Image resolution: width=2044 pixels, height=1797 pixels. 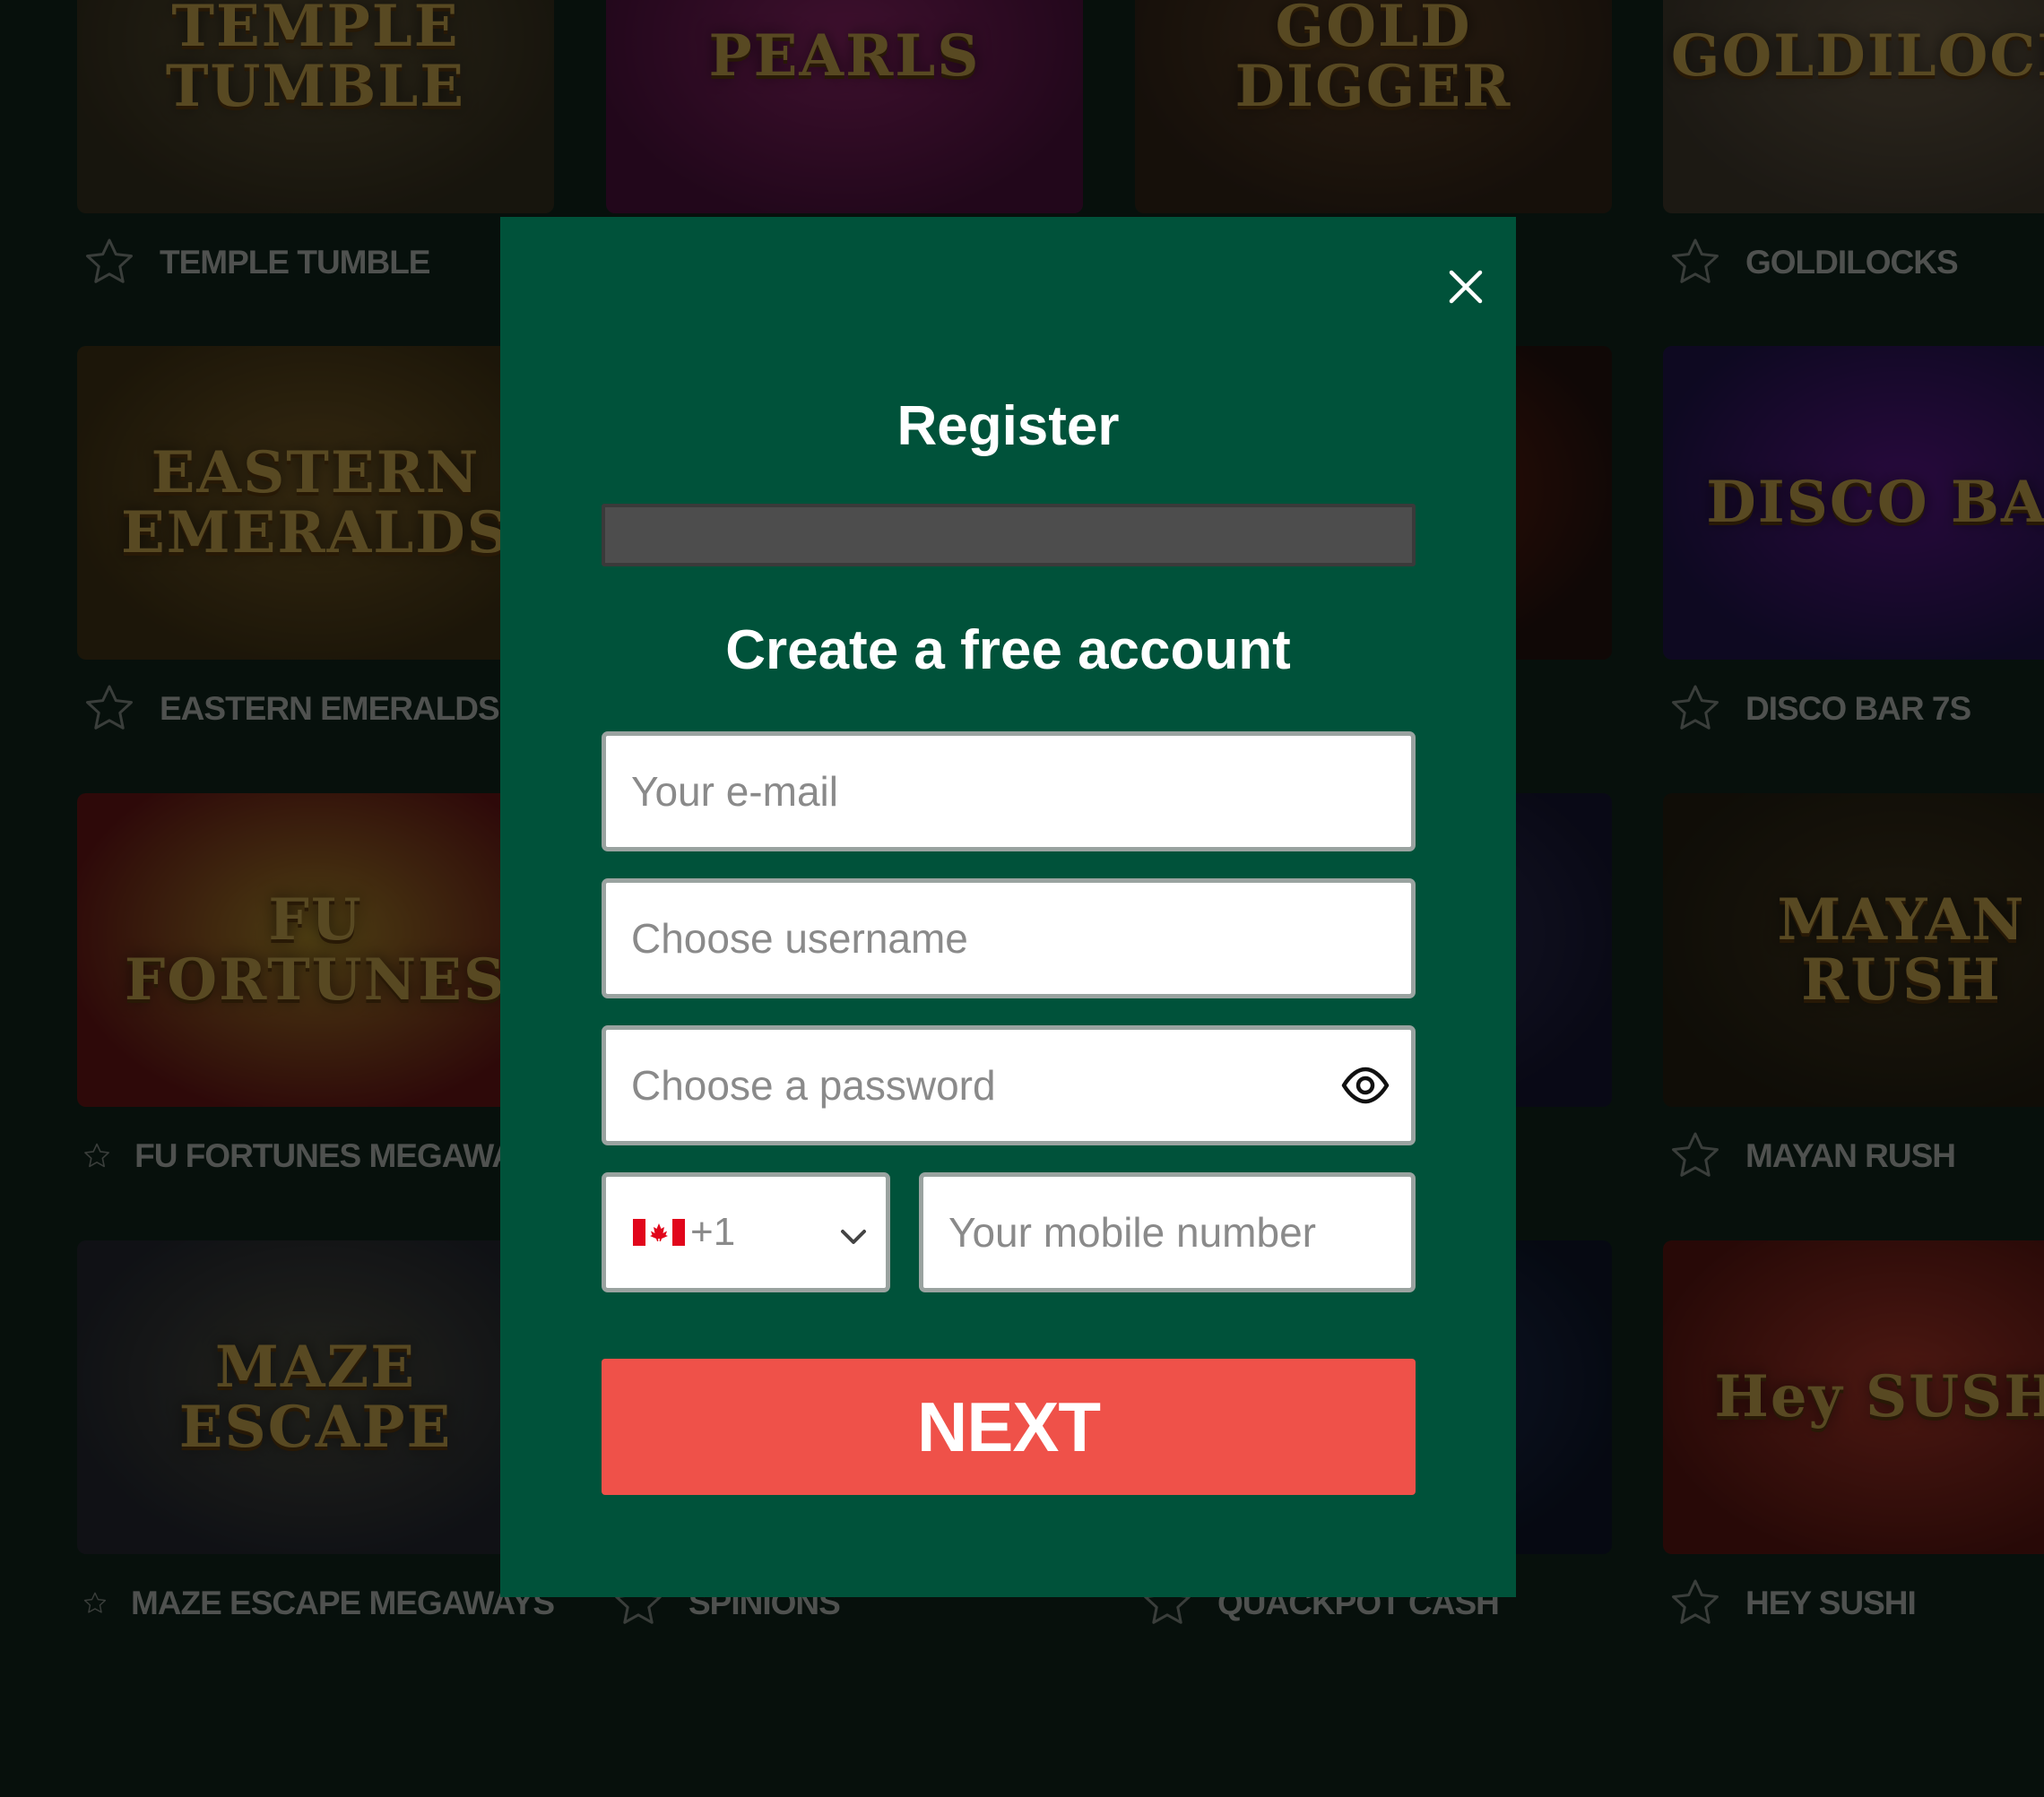 What do you see at coordinates (1009, 535) in the screenshot?
I see `registration-progress-bar` at bounding box center [1009, 535].